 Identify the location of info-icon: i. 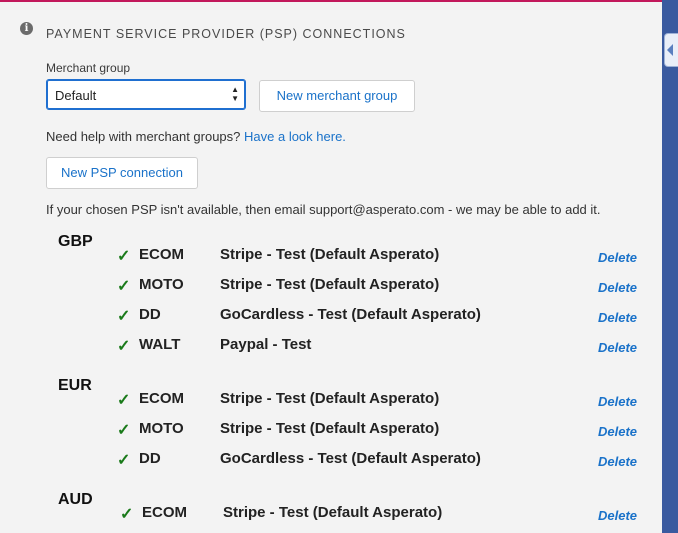
(26, 28).